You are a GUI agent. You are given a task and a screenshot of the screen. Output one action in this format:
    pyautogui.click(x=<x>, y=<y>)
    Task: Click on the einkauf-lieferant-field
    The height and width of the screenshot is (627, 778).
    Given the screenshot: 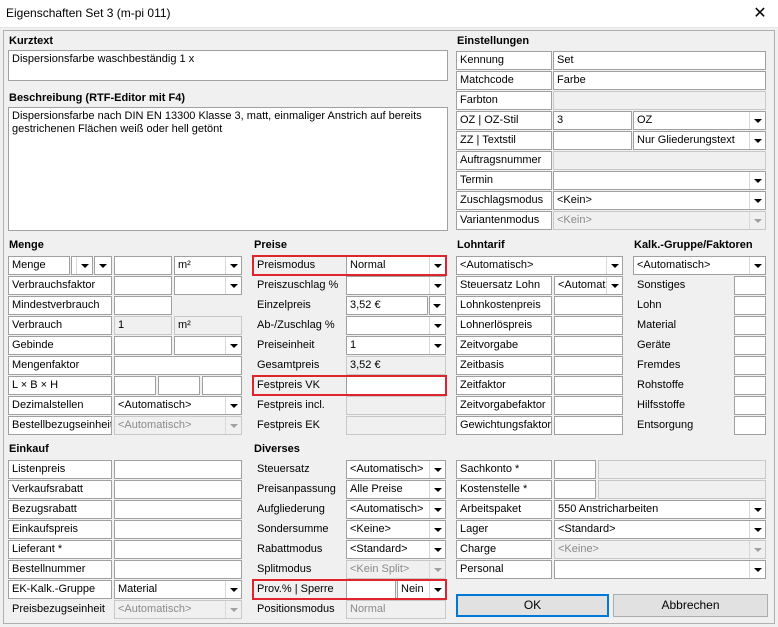 What is the action you would take?
    pyautogui.click(x=178, y=549)
    